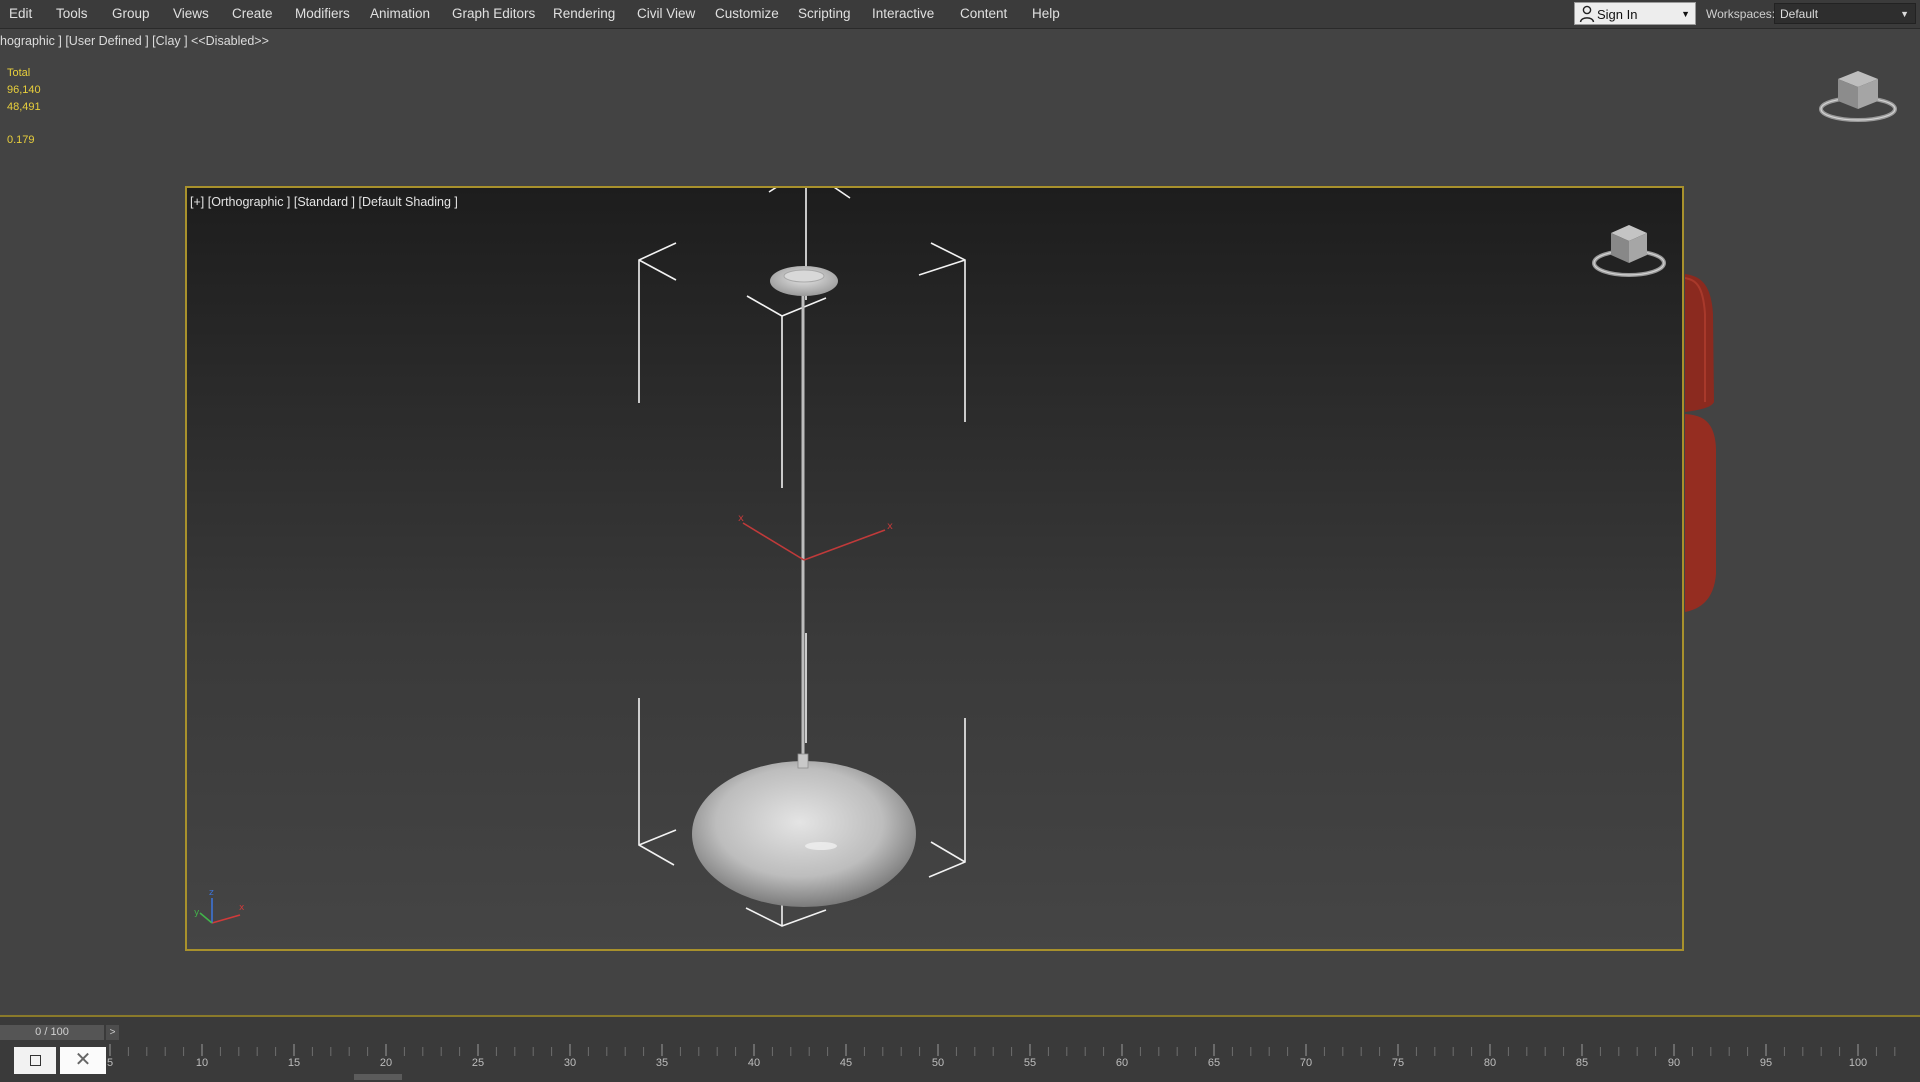 This screenshot has width=1920, height=1082. What do you see at coordinates (903, 14) in the screenshot?
I see `menu-interactive: Interactive` at bounding box center [903, 14].